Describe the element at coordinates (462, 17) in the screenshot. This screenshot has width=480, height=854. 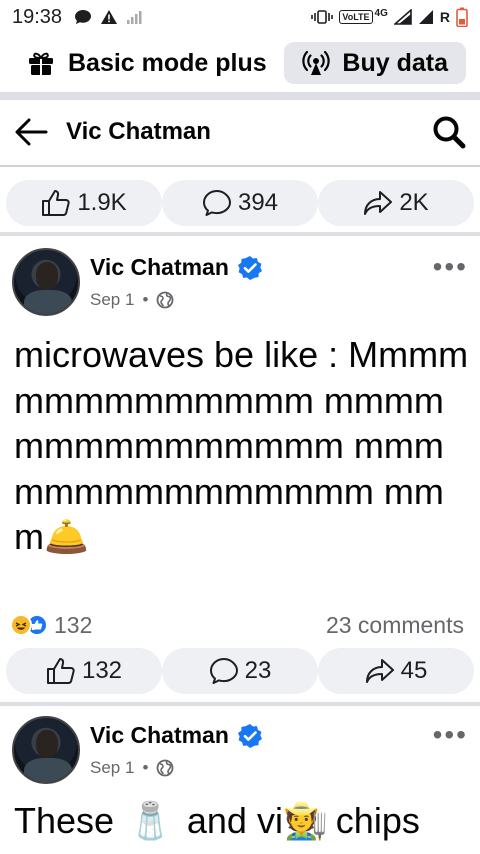
I see `battery-icon` at that location.